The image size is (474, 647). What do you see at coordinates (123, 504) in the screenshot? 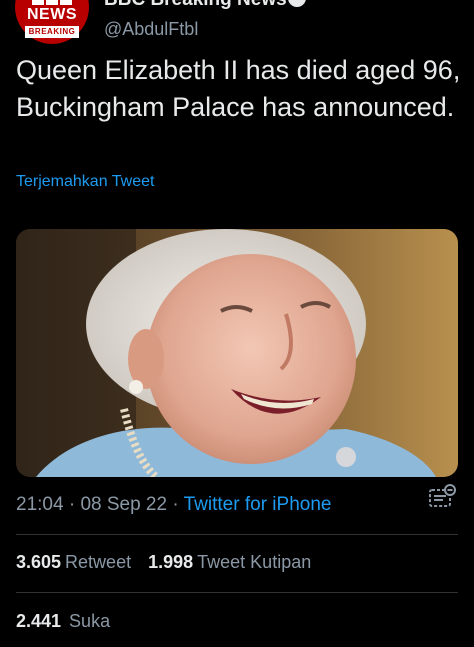
I see `tweet-date: 08 Sep 22` at bounding box center [123, 504].